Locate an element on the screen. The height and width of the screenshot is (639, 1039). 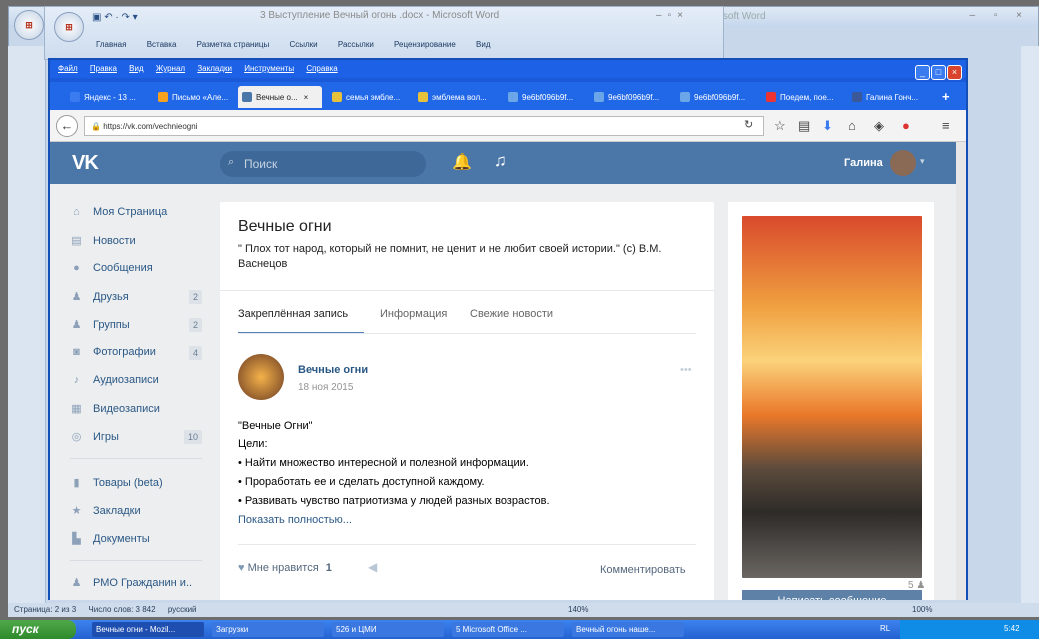
zoom-level-a: 140% is located at coordinates (578, 609).